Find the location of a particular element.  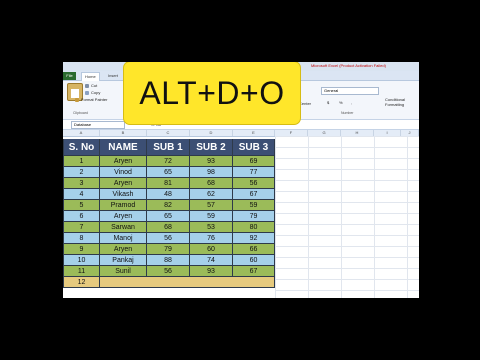

column-header-e: E is located at coordinates (254, 133).